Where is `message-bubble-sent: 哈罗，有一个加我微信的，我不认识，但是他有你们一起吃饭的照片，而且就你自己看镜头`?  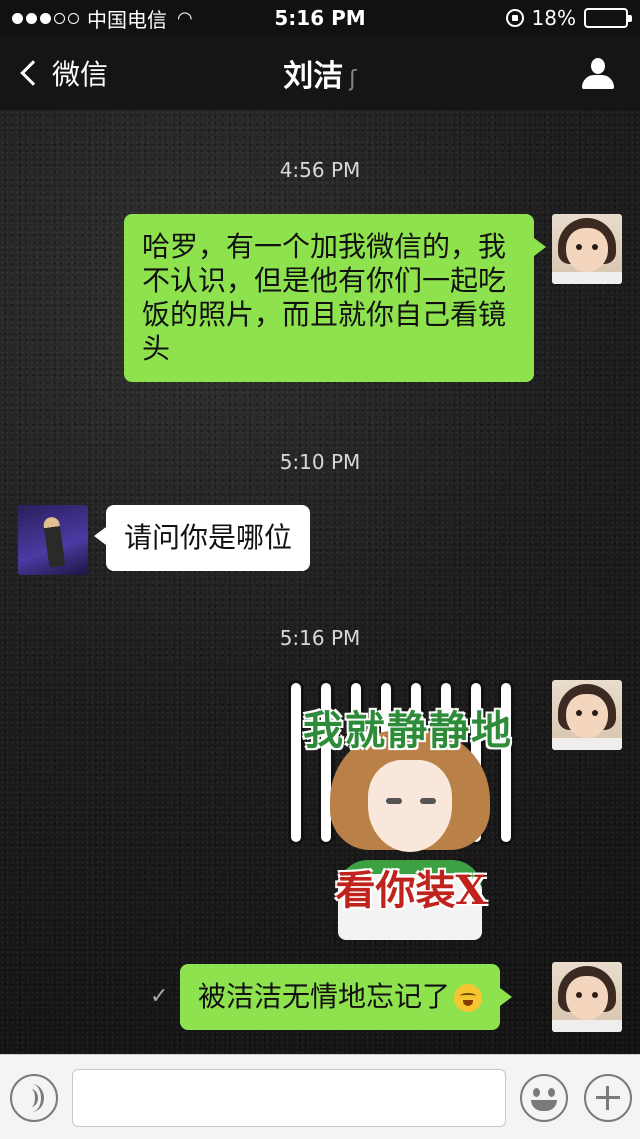
message-bubble-sent: 哈罗，有一个加我微信的，我不认识，但是他有你们一起吃饭的照片，而且就你自己看镜头 is located at coordinates (335, 298).